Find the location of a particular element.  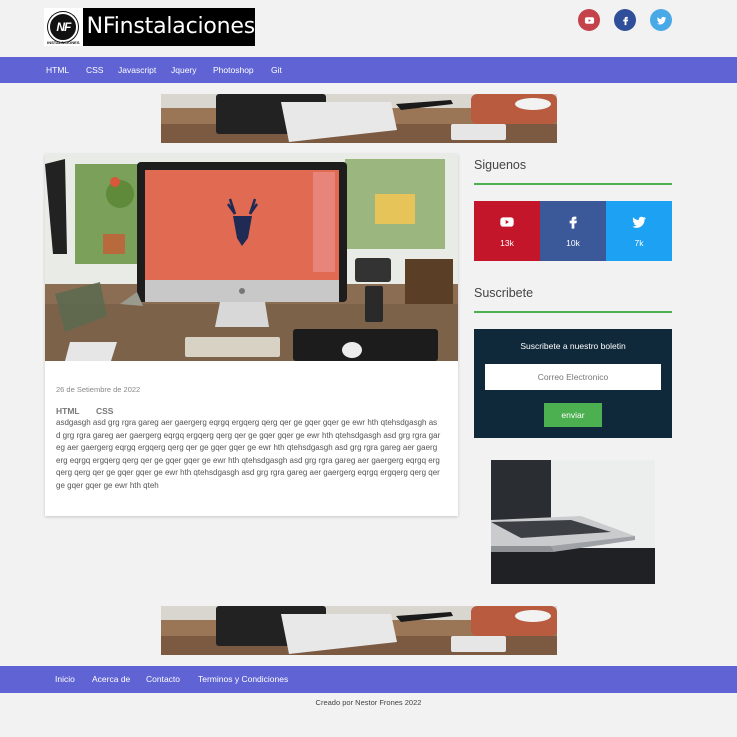

twitter-tile: 7k is located at coordinates (639, 231).